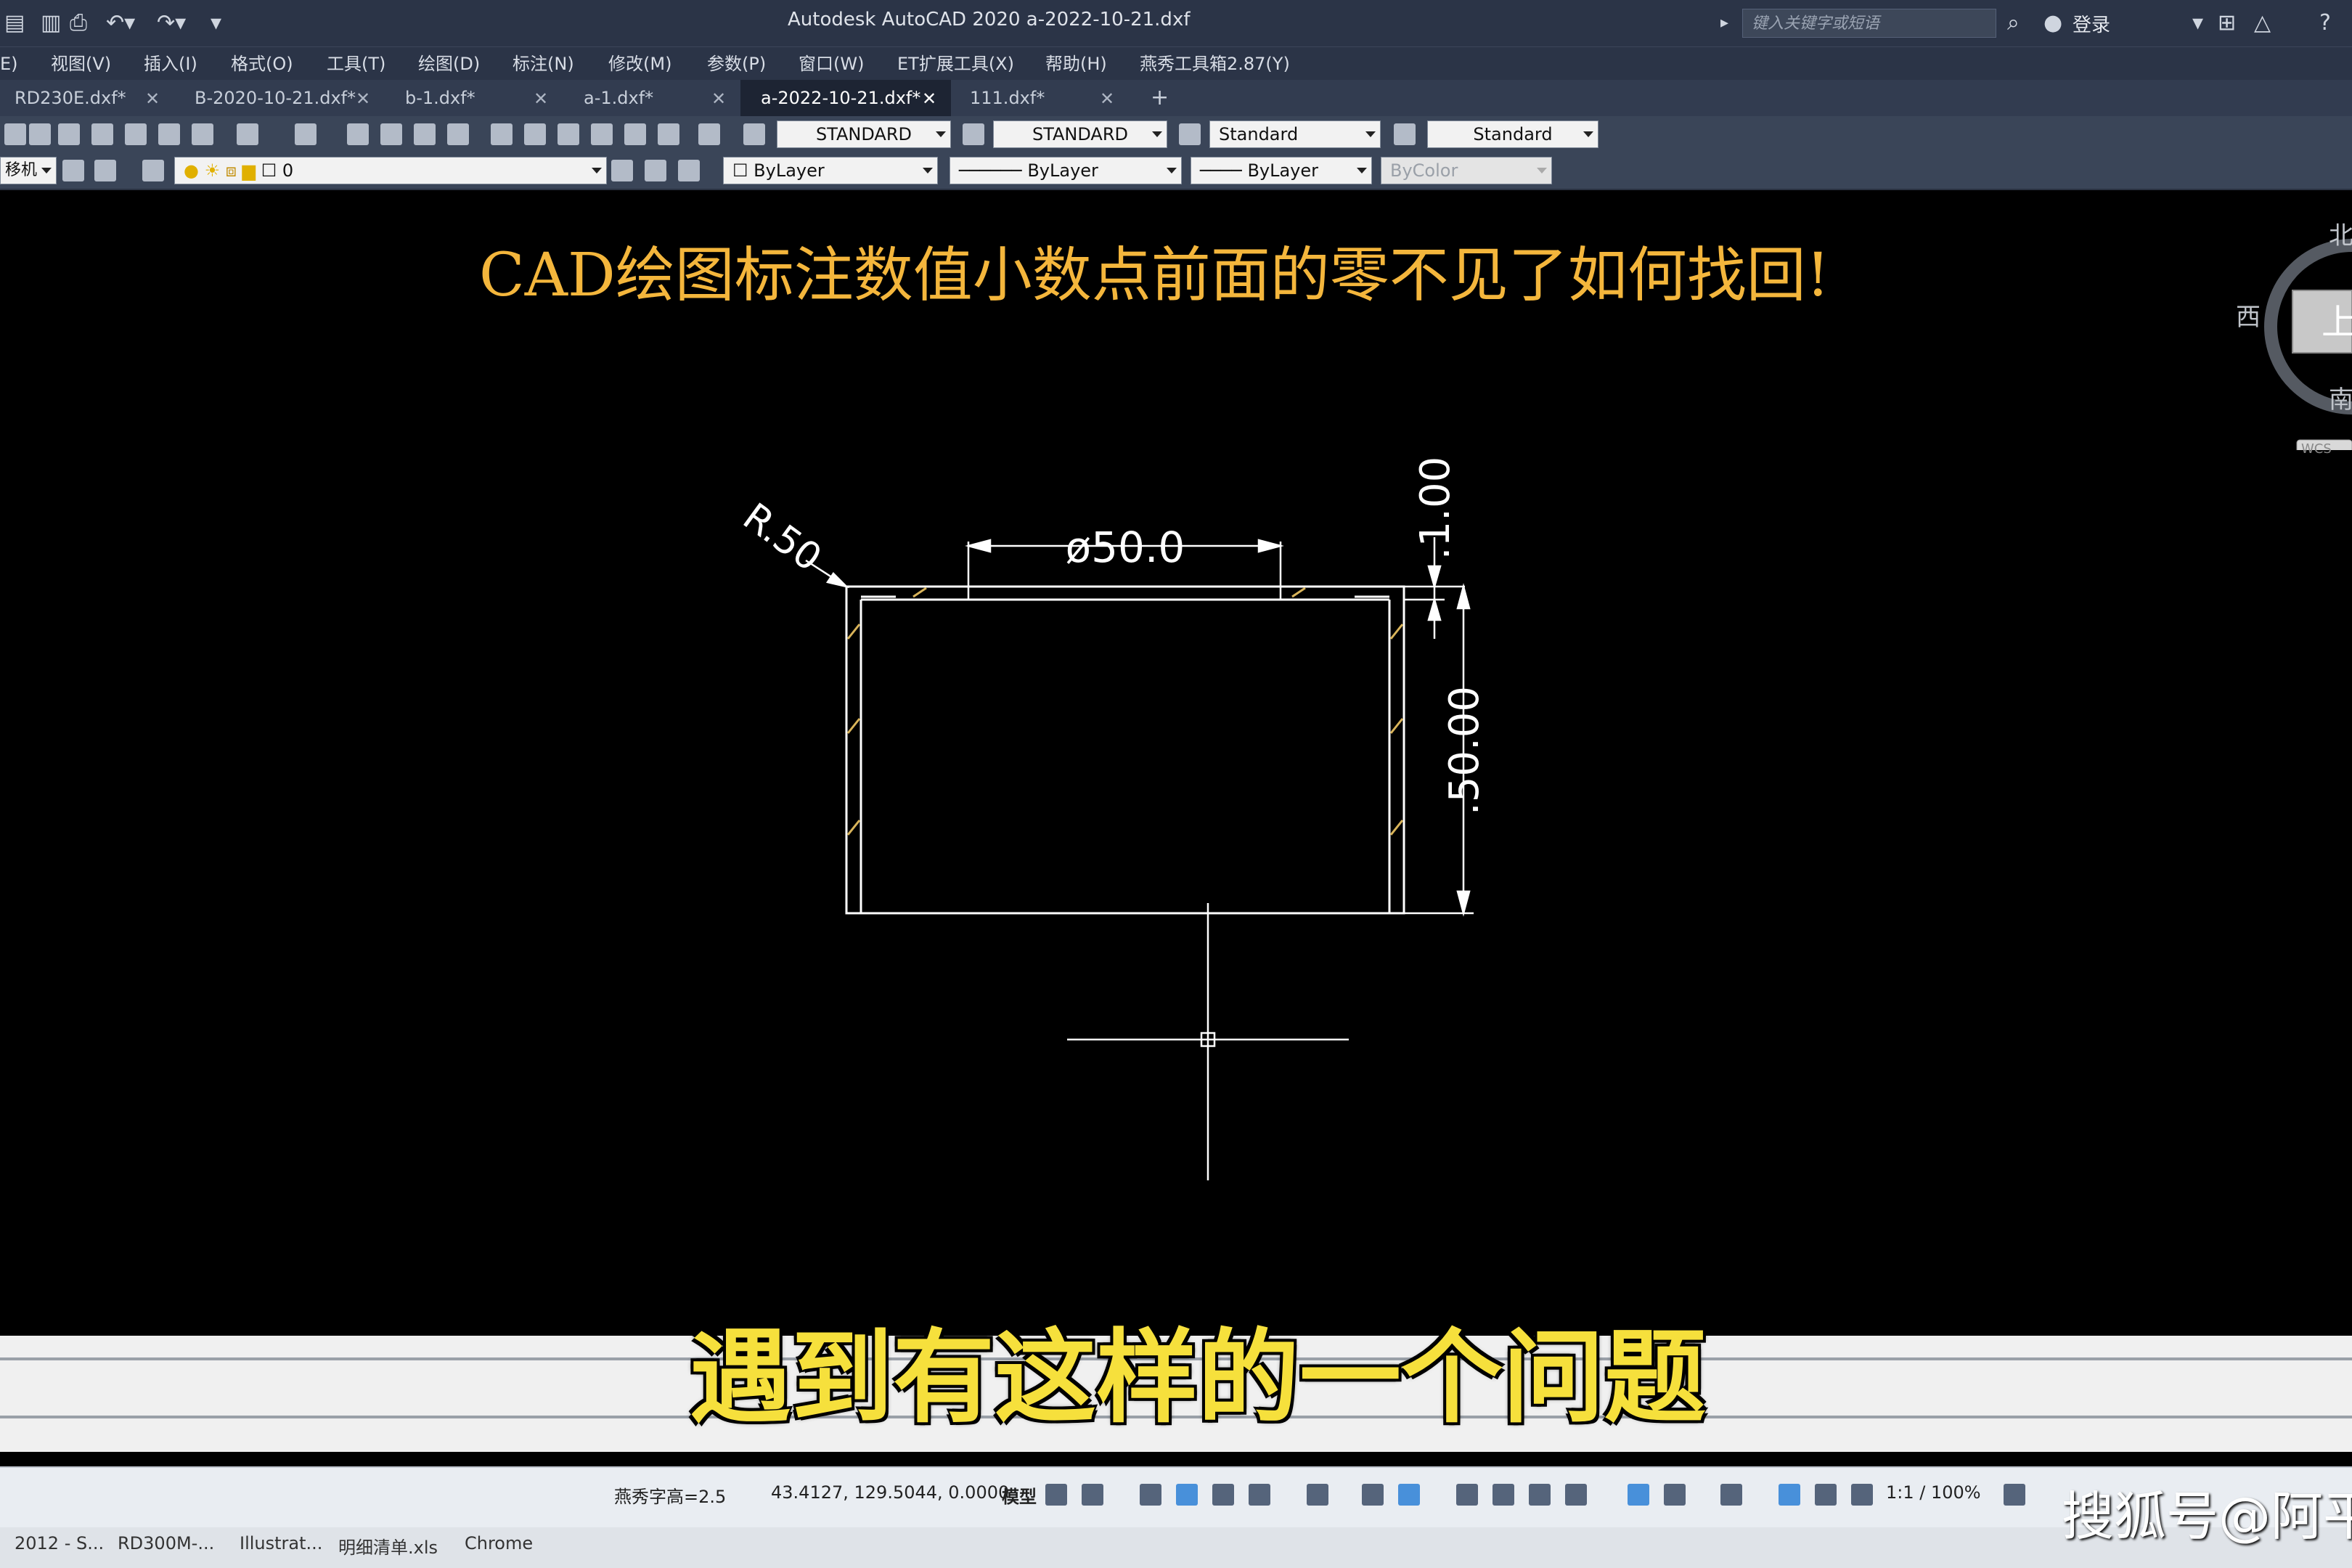  What do you see at coordinates (635, 134) in the screenshot?
I see `markup-icon` at bounding box center [635, 134].